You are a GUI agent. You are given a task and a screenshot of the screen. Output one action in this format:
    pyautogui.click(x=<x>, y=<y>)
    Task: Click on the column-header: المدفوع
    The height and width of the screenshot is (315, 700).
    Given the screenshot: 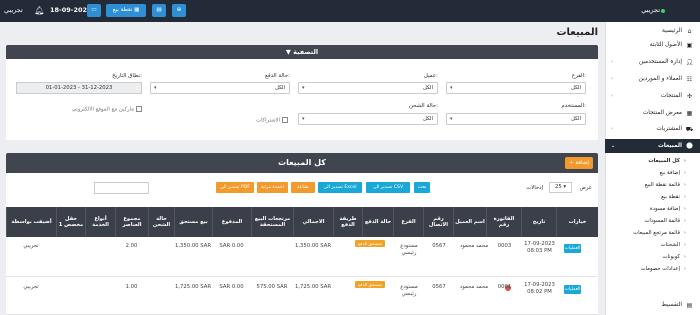 What is the action you would take?
    pyautogui.click(x=231, y=222)
    